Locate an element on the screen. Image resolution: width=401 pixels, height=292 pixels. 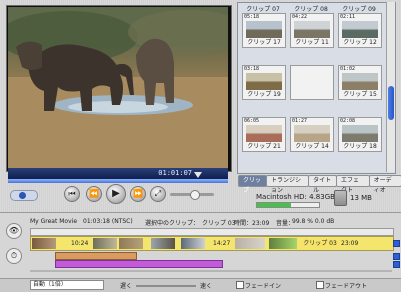
tab-effects: エフェクト is located at coordinates (353, 184).